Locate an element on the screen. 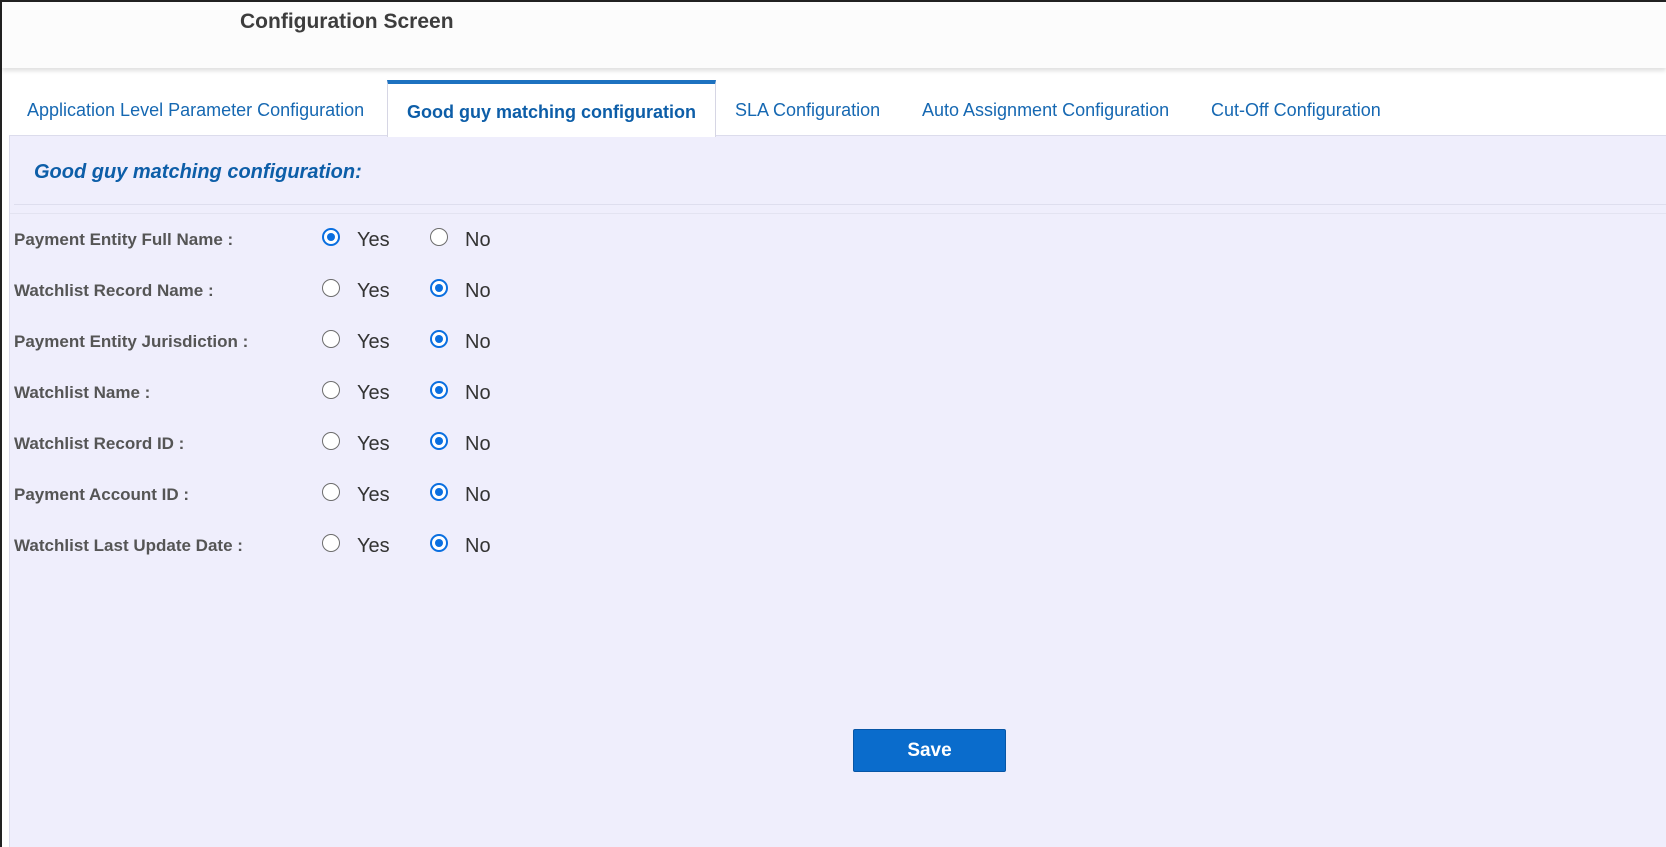  tab-sla-configuration: SLA Configuration is located at coordinates (807, 110).